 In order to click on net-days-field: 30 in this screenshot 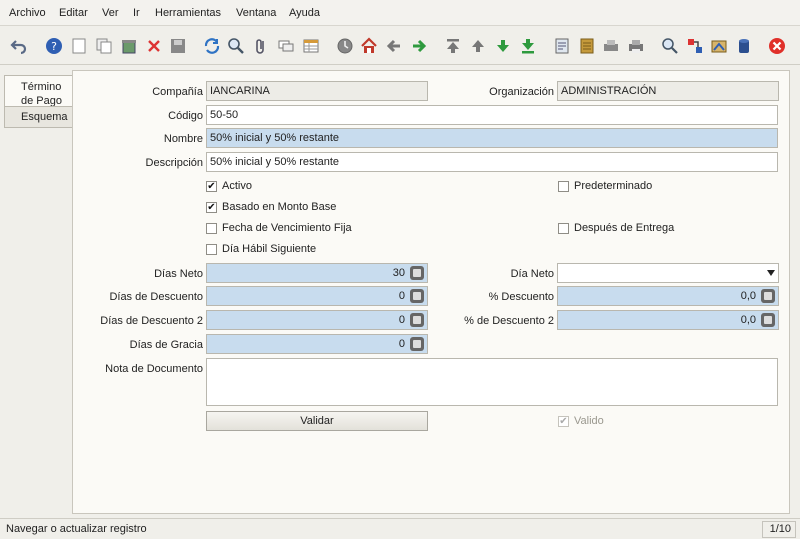, I will do `click(317, 273)`.